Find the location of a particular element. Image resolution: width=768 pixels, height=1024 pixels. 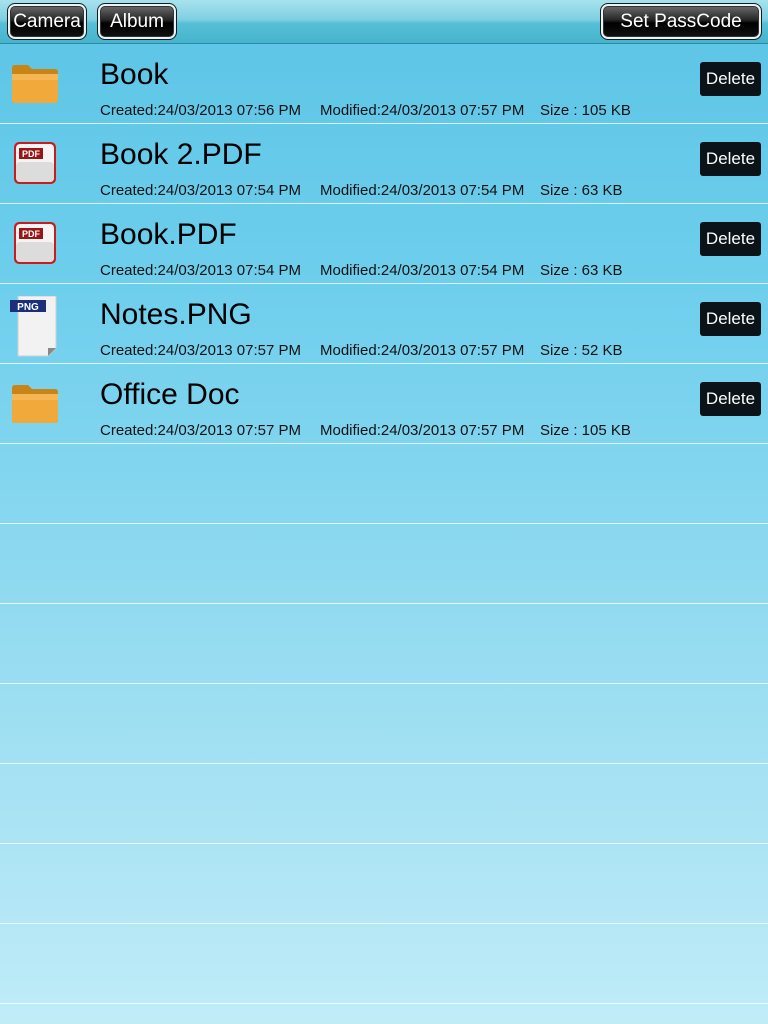

png-badge-text: PNG is located at coordinates (28, 307).